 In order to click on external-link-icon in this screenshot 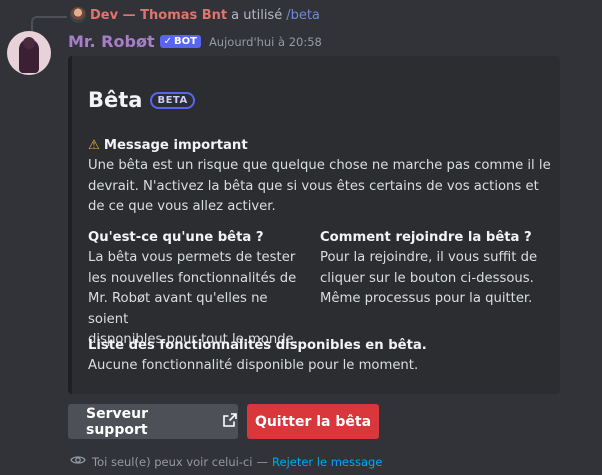, I will do `click(230, 422)`.